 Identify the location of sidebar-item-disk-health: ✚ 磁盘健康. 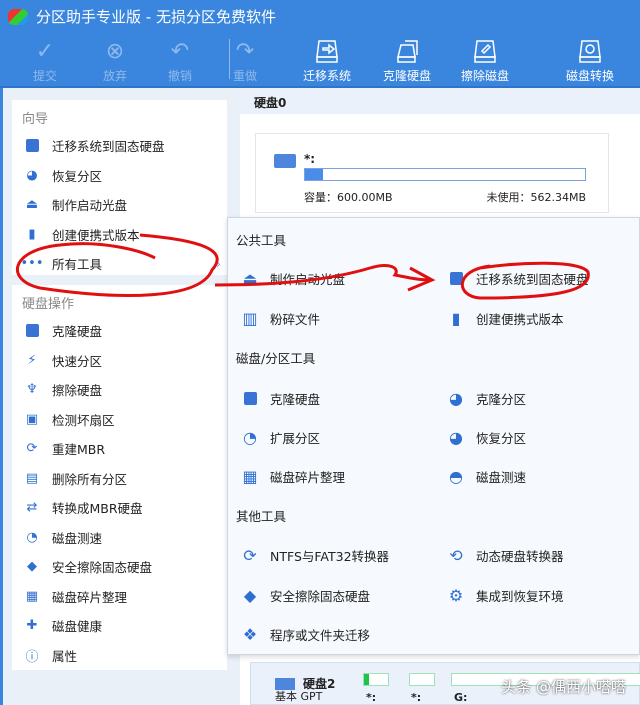
(119, 626).